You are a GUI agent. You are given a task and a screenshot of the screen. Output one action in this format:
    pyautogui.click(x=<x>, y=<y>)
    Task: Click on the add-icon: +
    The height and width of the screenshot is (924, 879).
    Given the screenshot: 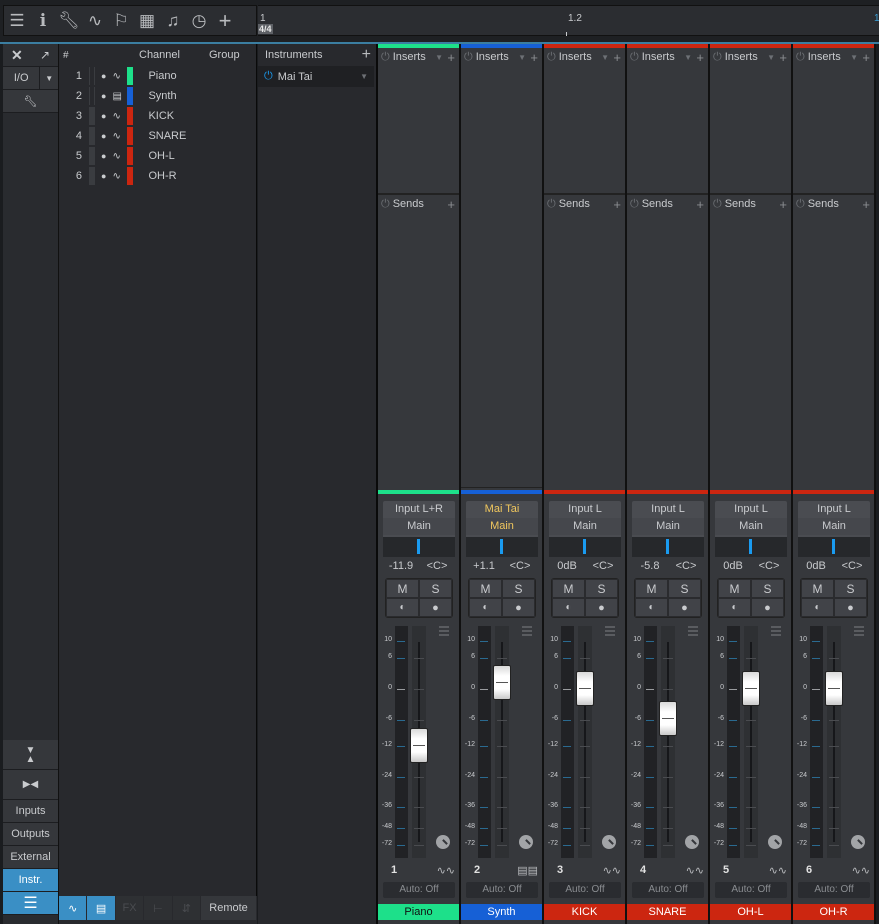 What is the action you would take?
    pyautogui.click(x=225, y=21)
    